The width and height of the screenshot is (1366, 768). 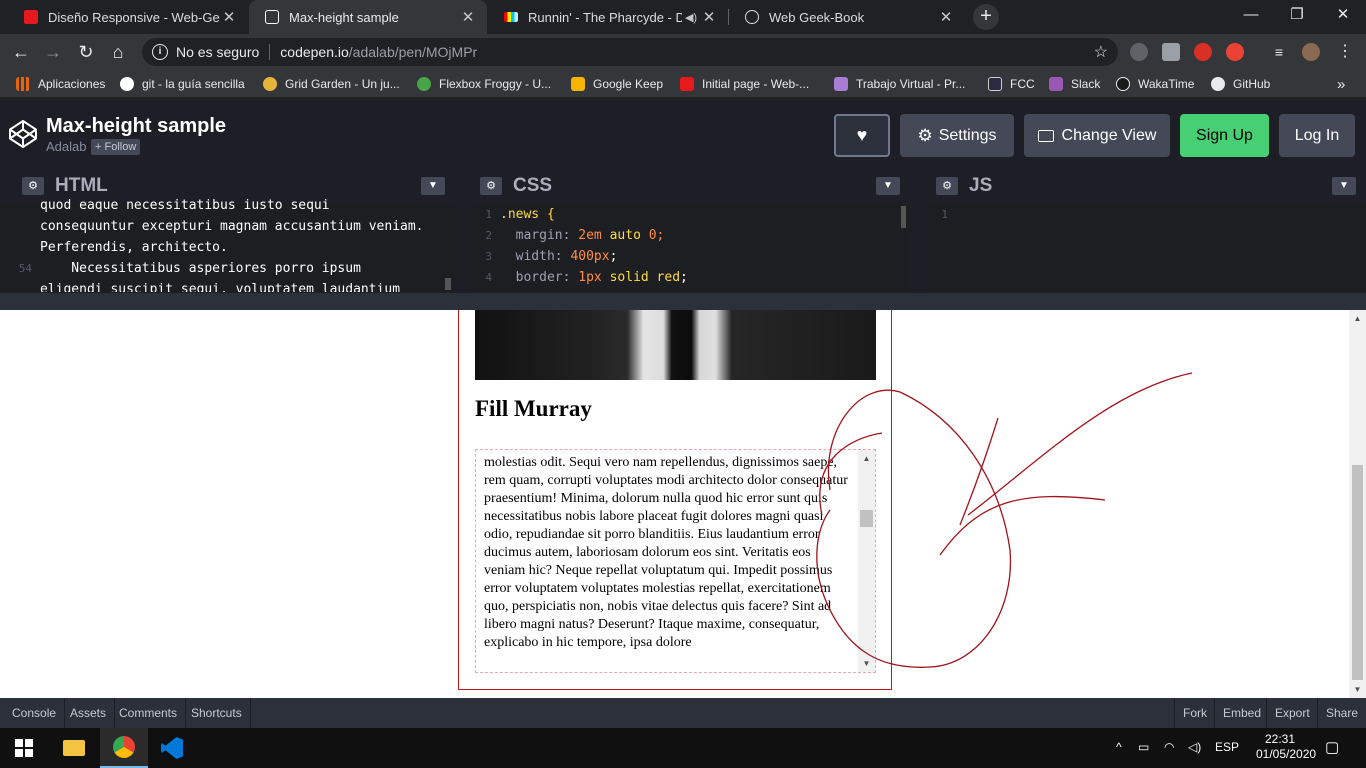 I want to click on language-indicator: ESP, so click(x=1227, y=747).